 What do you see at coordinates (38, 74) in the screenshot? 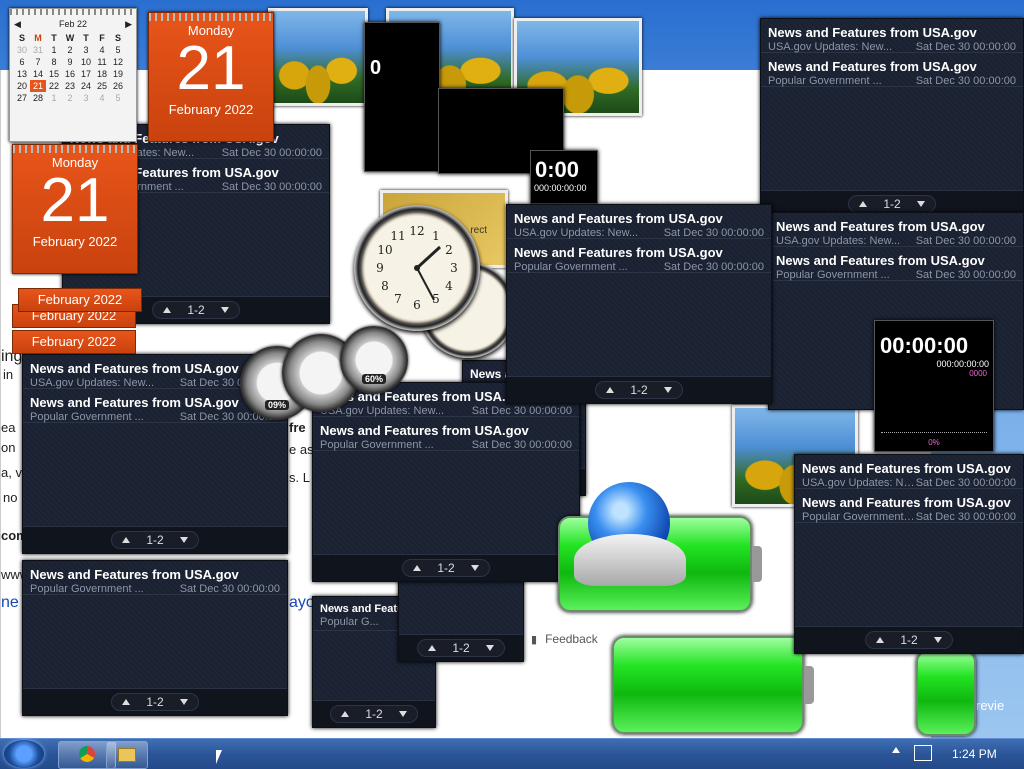
I see `calendar-day-cell: 14` at bounding box center [38, 74].